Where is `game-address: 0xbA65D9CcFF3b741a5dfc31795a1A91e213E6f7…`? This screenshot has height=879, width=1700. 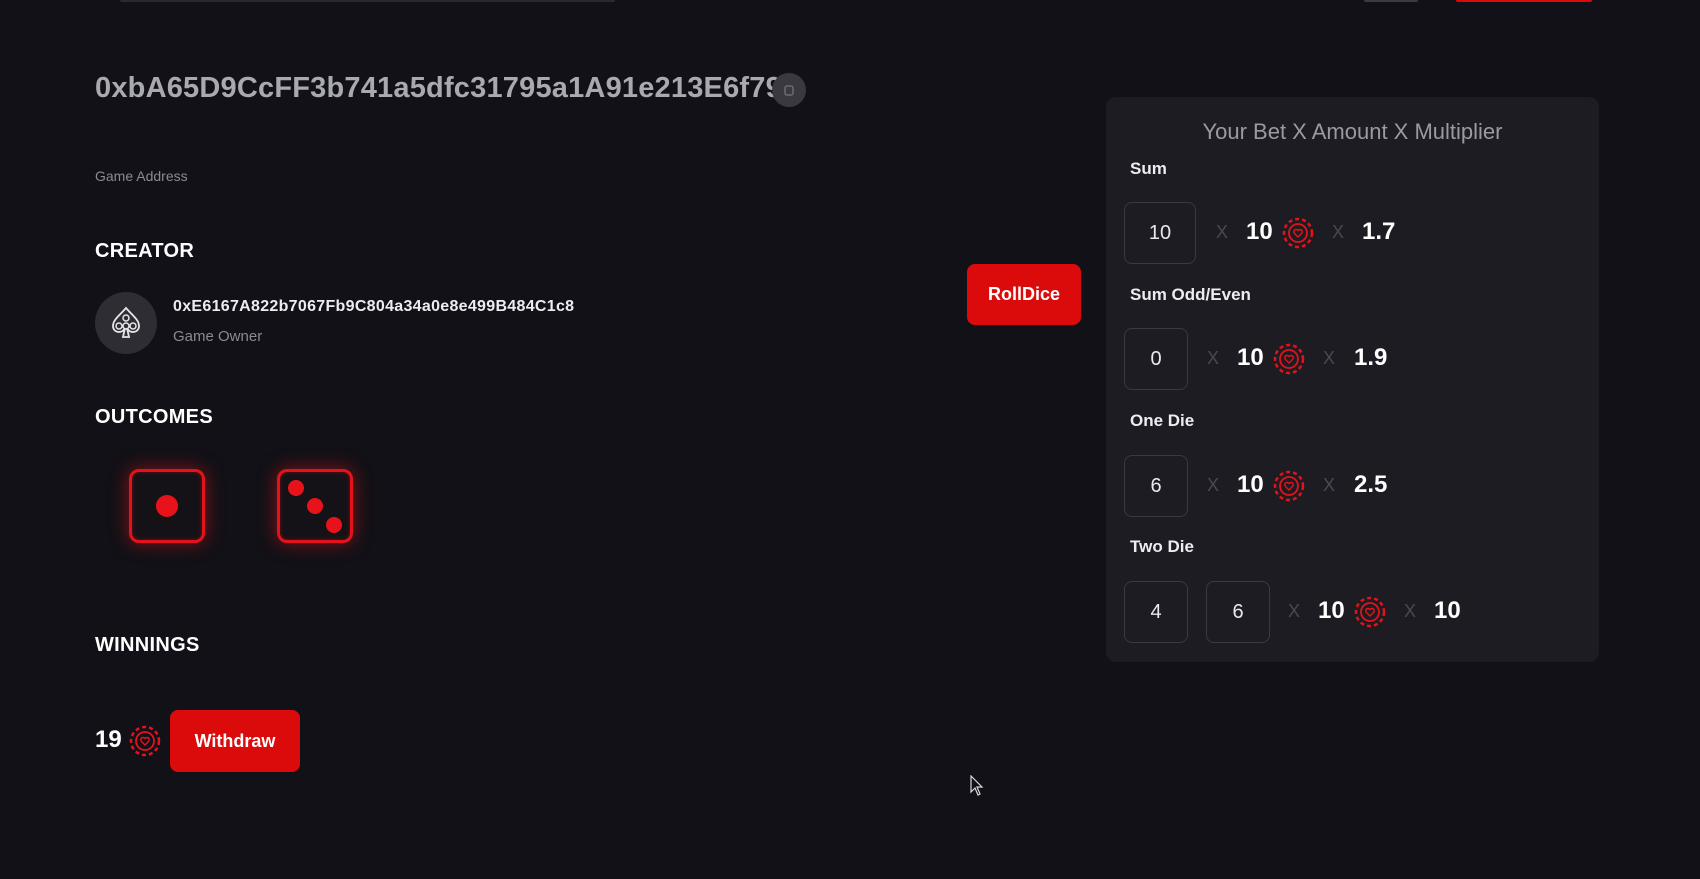
game-address: 0xbA65D9CcFF3b741a5dfc31795a1A91e213E6f7… is located at coordinates (447, 88).